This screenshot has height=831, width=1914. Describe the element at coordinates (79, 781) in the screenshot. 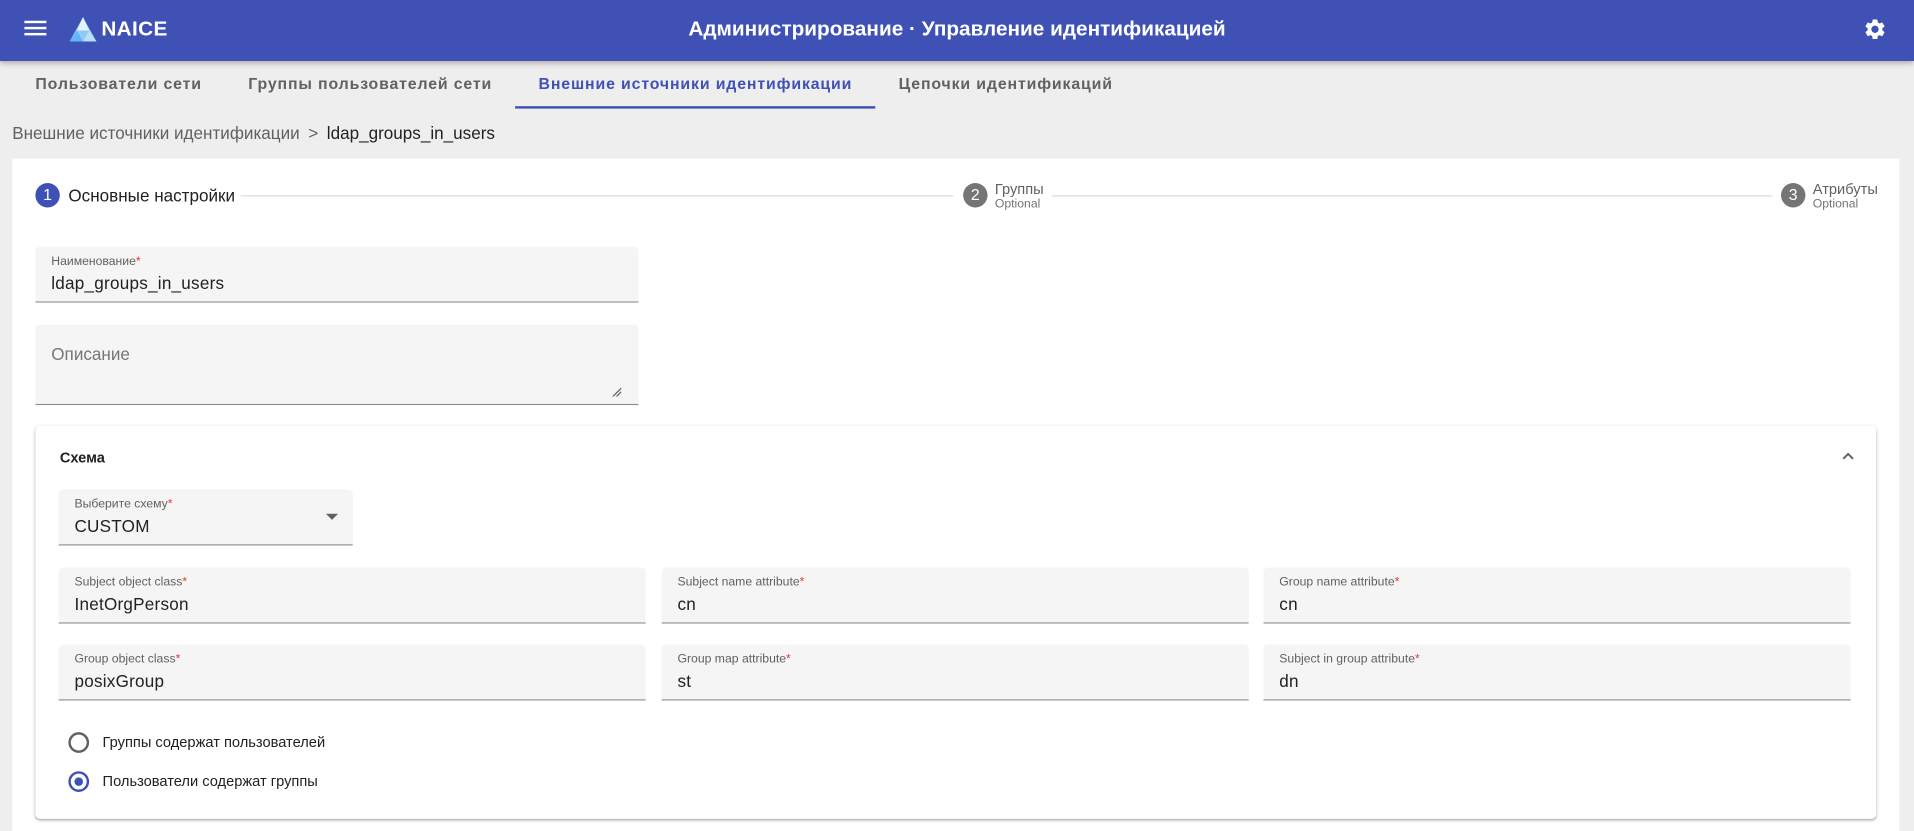

I see `radio-button-checked` at that location.